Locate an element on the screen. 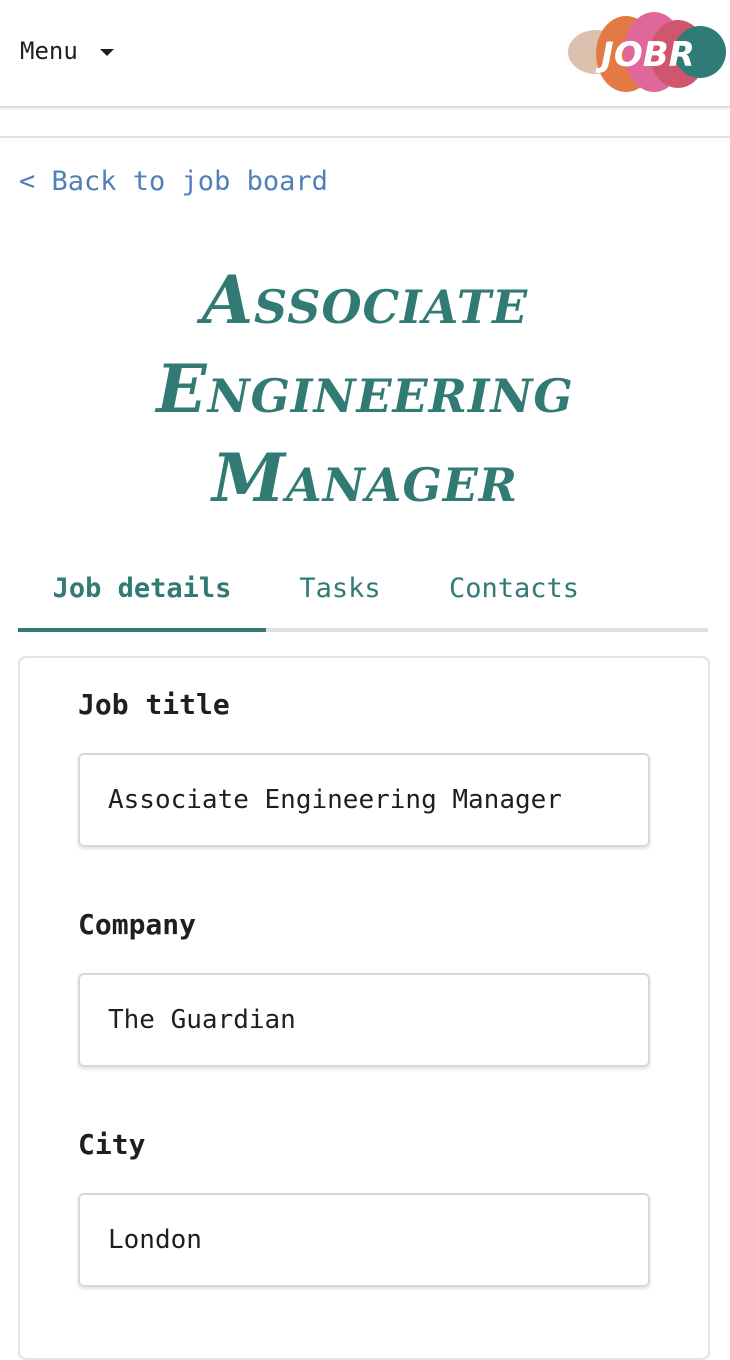 The image size is (730, 1360). top-header: Menu JOBR is located at coordinates (365, 53).